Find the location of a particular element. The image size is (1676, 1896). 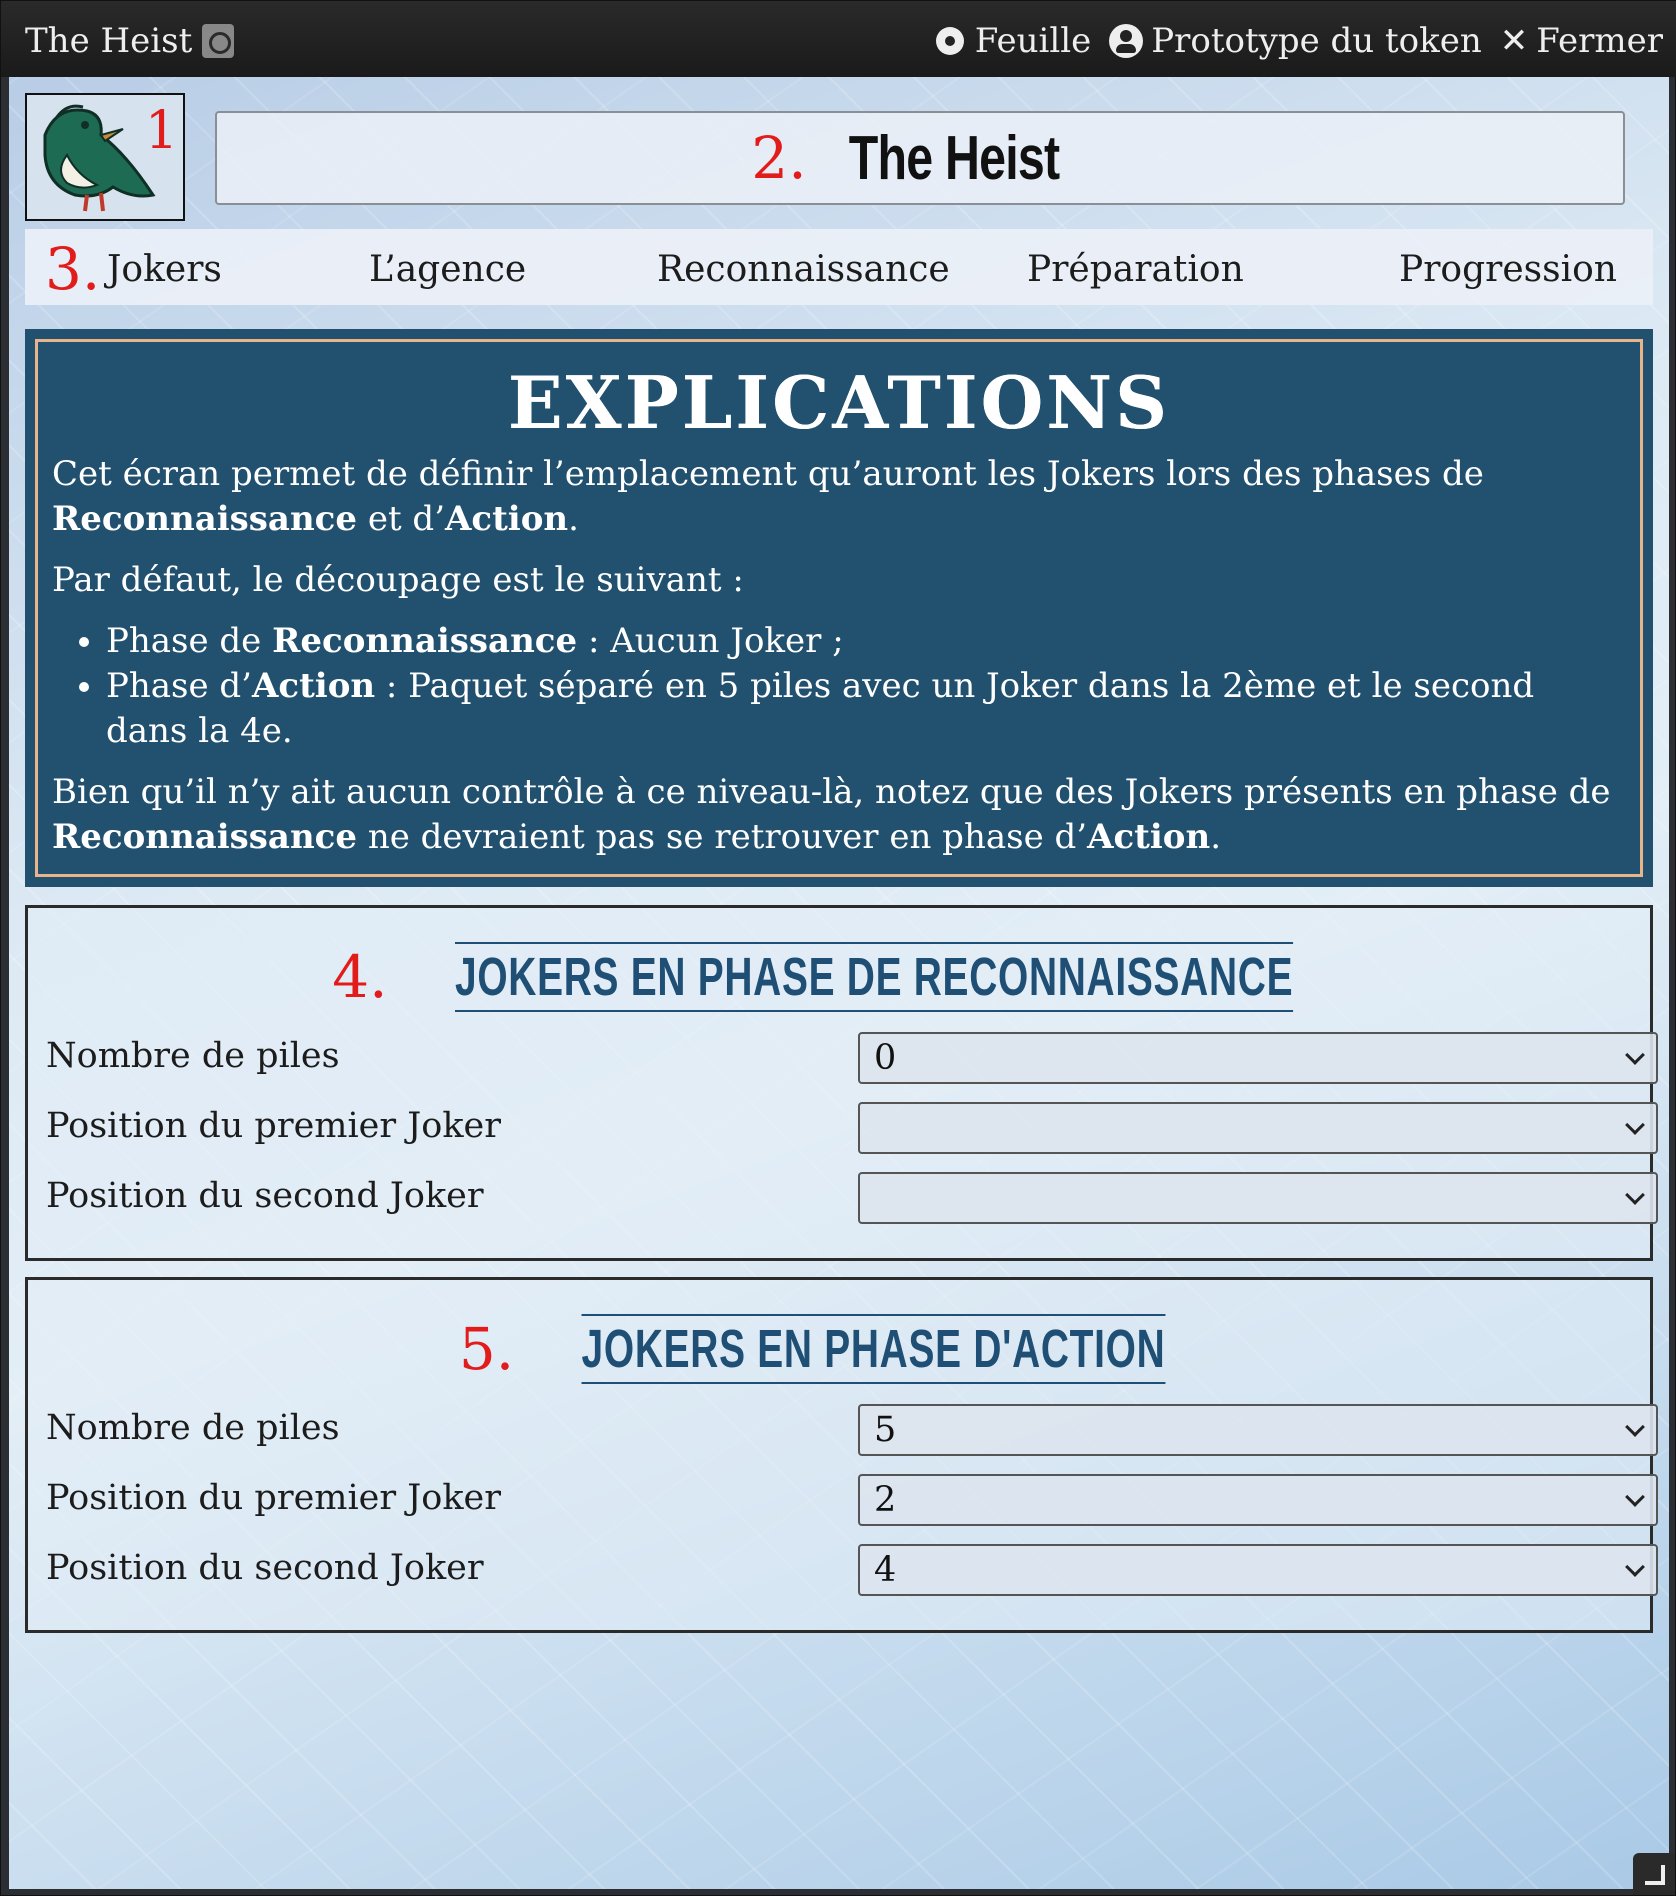

recon-second-joker-select is located at coordinates (1258, 1198).